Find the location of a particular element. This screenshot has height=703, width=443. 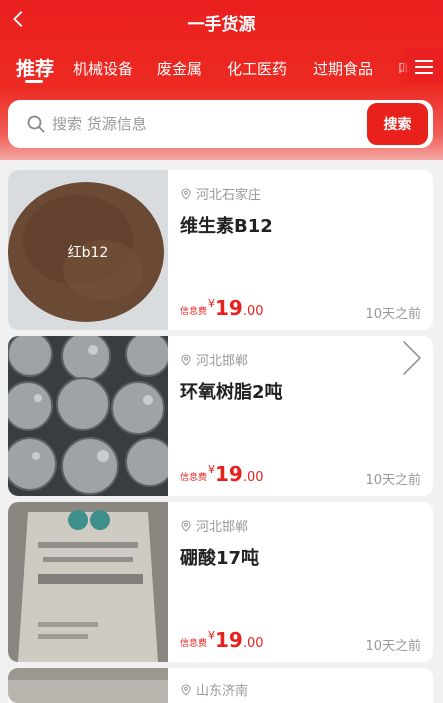

listing-title: 环氧树脂2吨 is located at coordinates (231, 392).